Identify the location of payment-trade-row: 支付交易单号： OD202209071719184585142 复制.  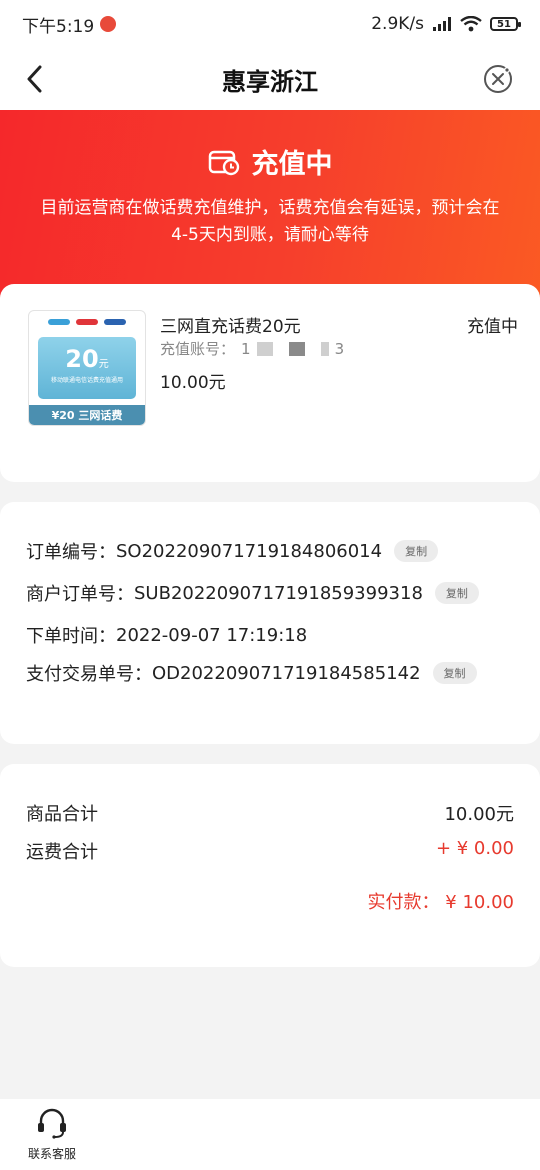
(251, 673).